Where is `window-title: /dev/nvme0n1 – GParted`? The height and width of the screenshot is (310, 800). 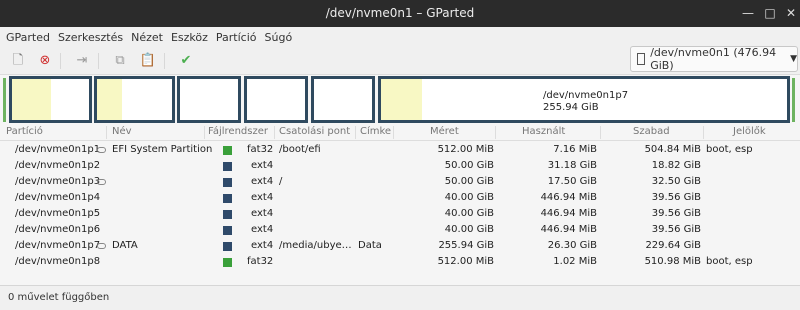
window-title: /dev/nvme0n1 – GParted is located at coordinates (400, 13).